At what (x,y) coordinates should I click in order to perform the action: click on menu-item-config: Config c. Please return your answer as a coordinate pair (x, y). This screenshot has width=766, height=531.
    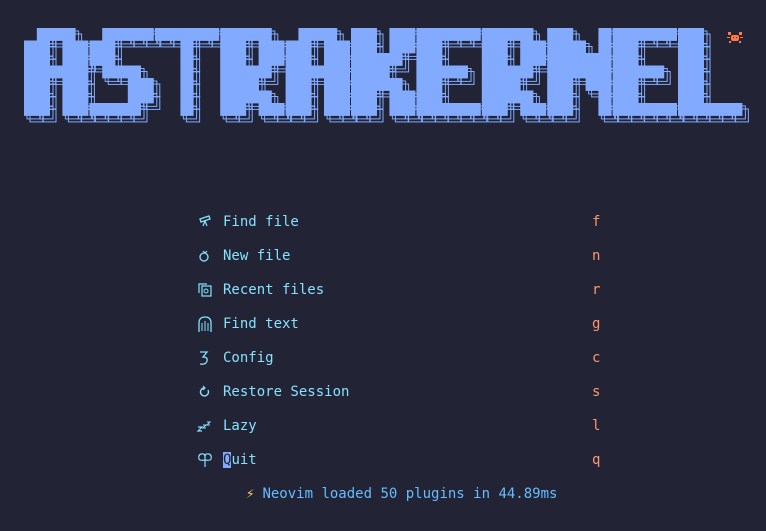
    Looking at the image, I should click on (406, 359).